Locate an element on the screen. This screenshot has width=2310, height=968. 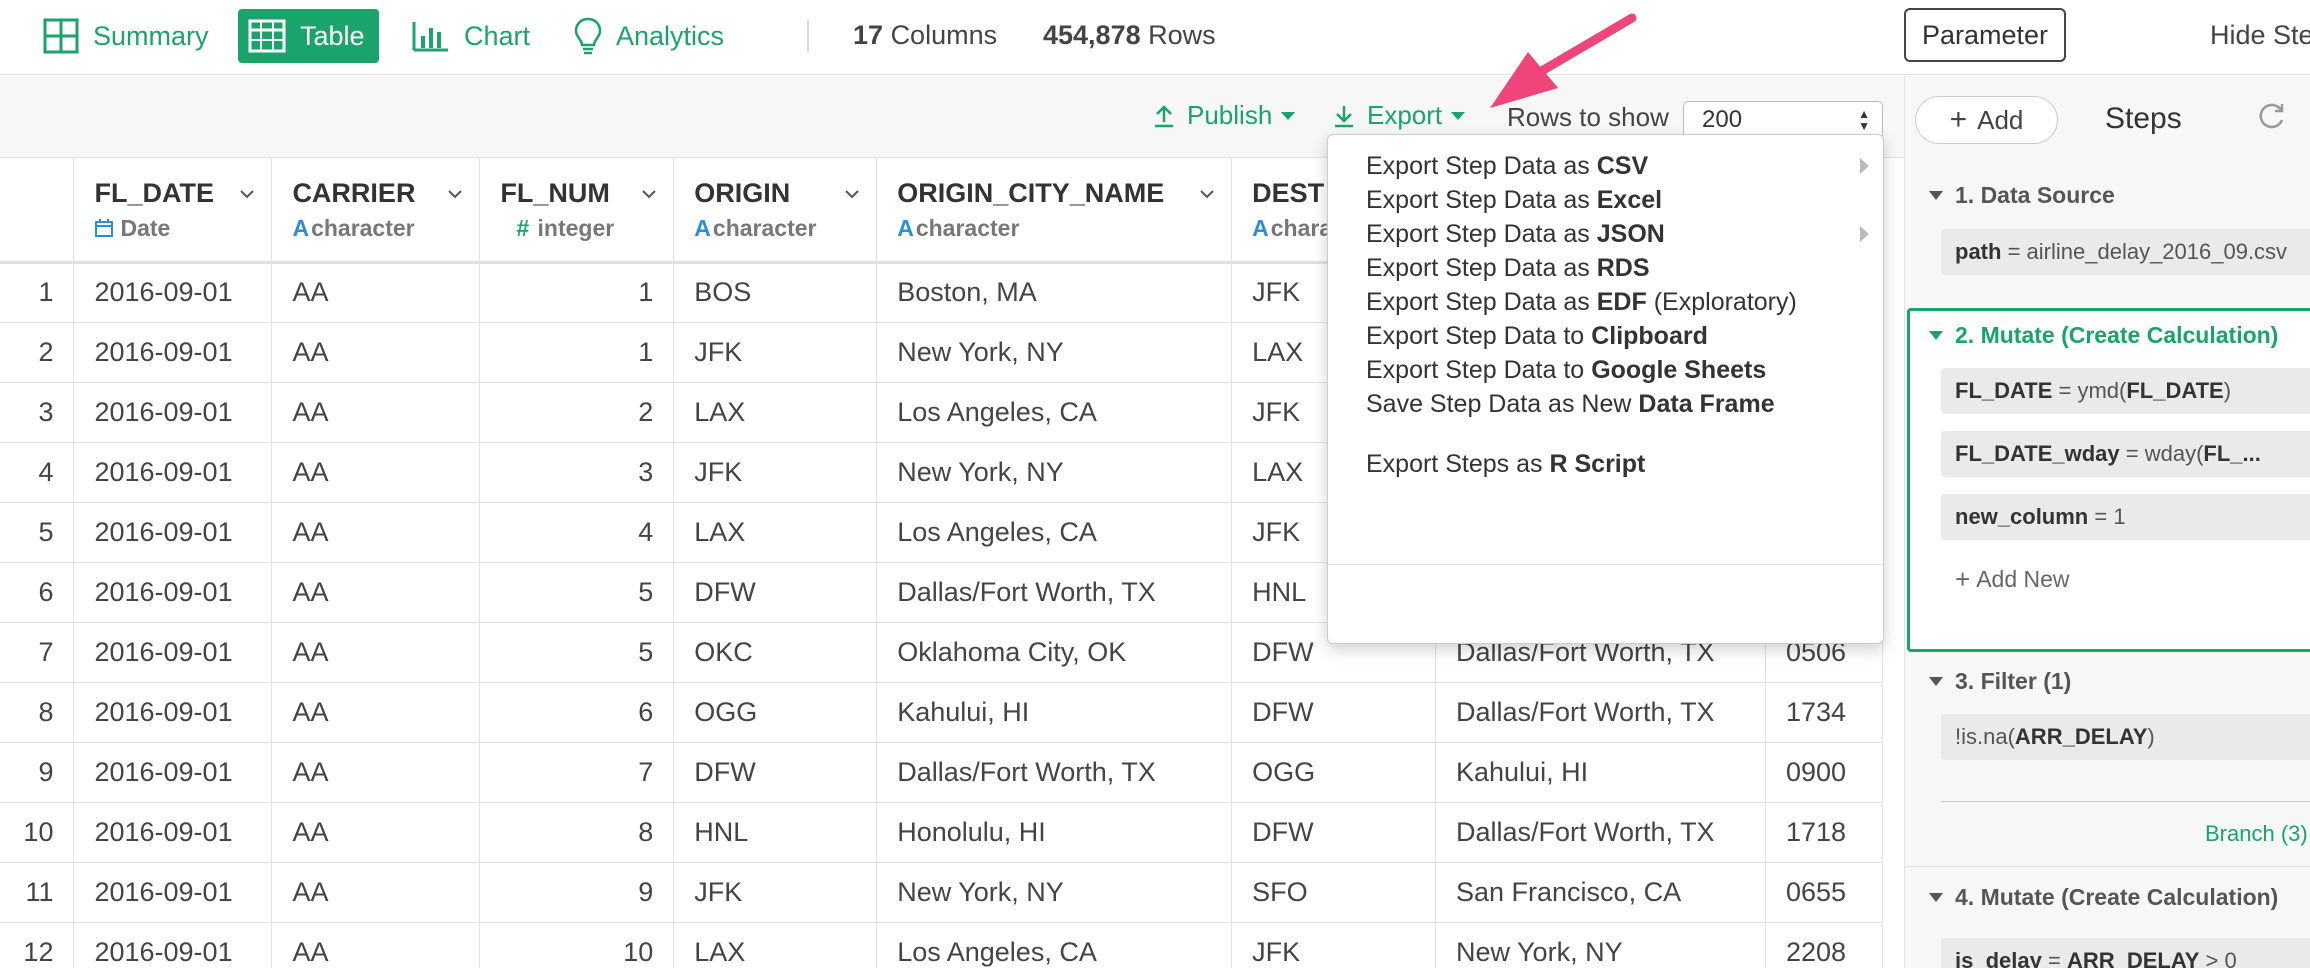
step-item-mutate: is_delay = ARR_DELAY > 0 is located at coordinates (2125, 953).